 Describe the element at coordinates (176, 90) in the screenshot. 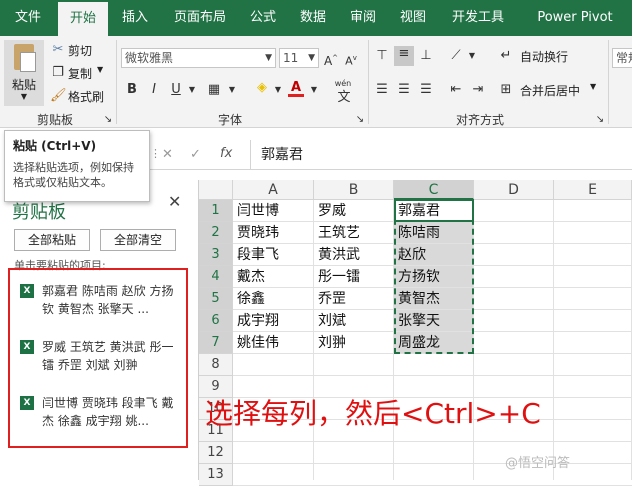

I see `underline-button: U` at that location.